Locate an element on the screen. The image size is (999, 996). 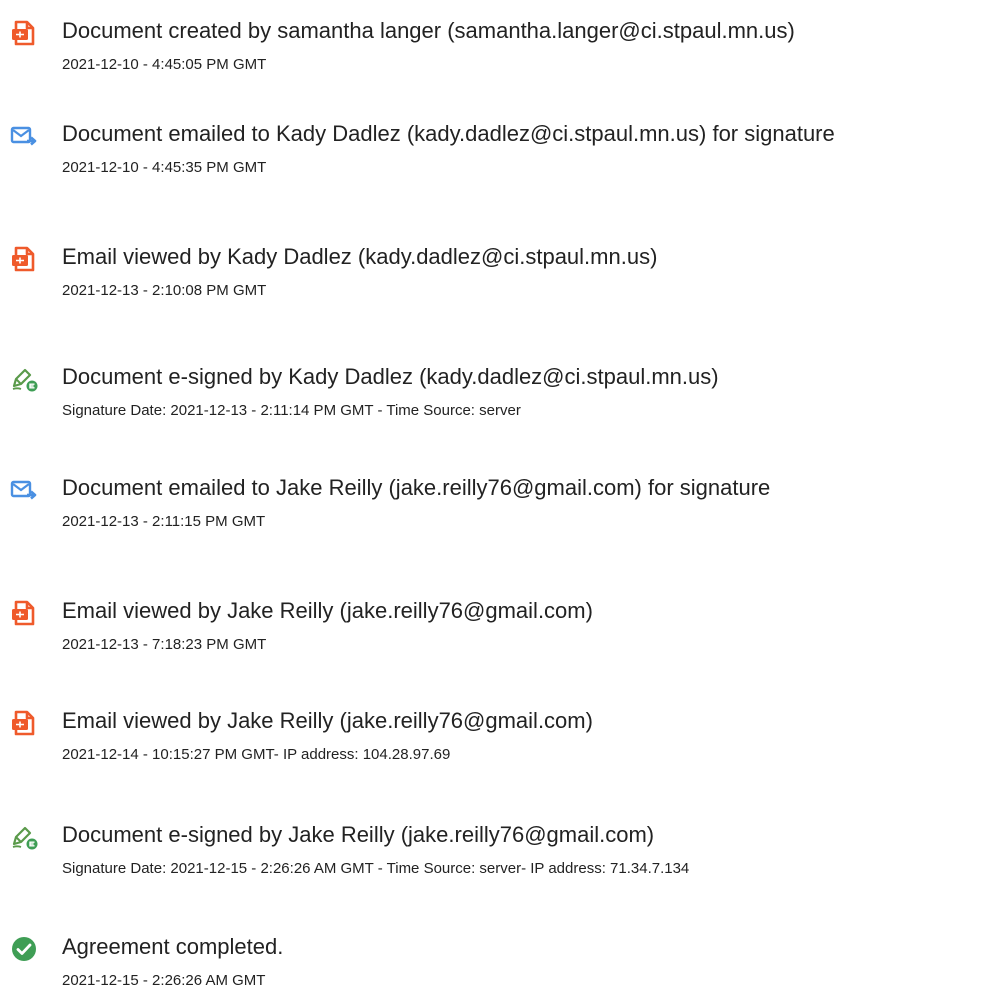
event-timestamp: 2021-12-10 - 4:45:35 PM GMT is located at coordinates (164, 167).